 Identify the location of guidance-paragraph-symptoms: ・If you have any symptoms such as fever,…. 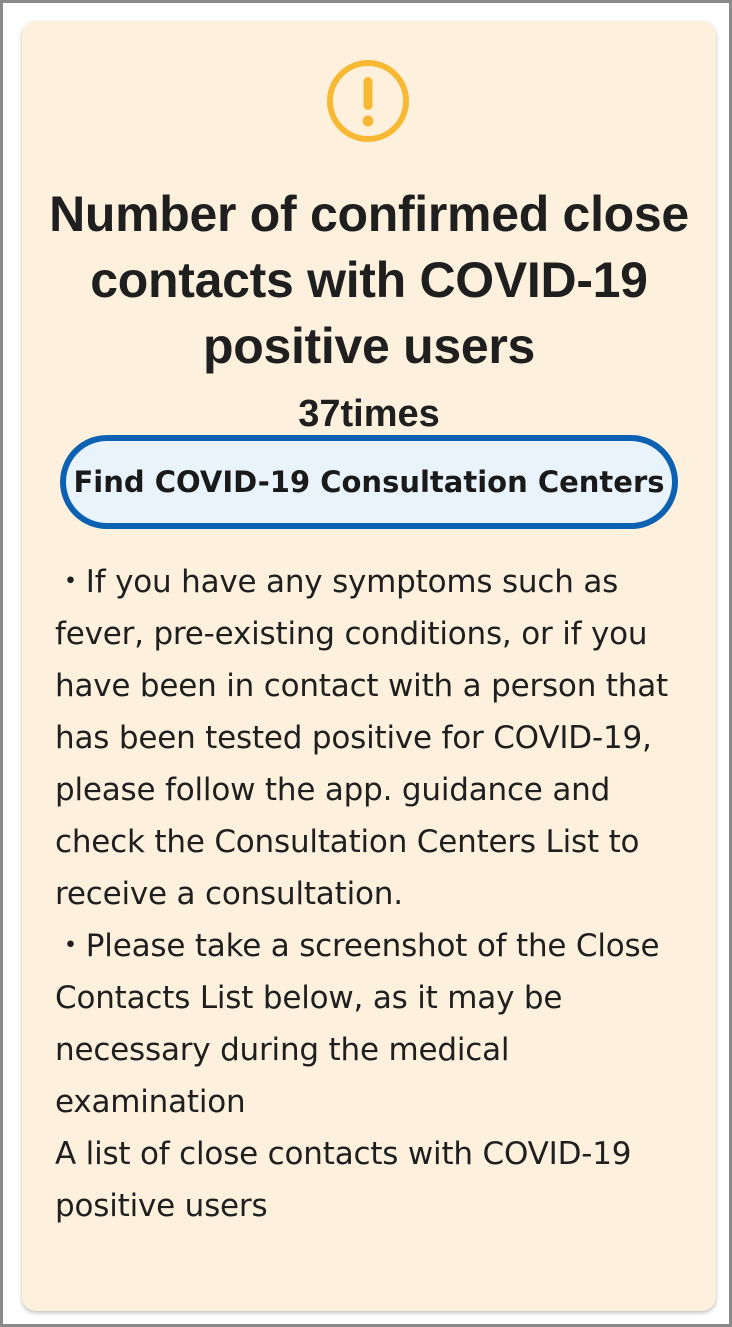
(361, 660).